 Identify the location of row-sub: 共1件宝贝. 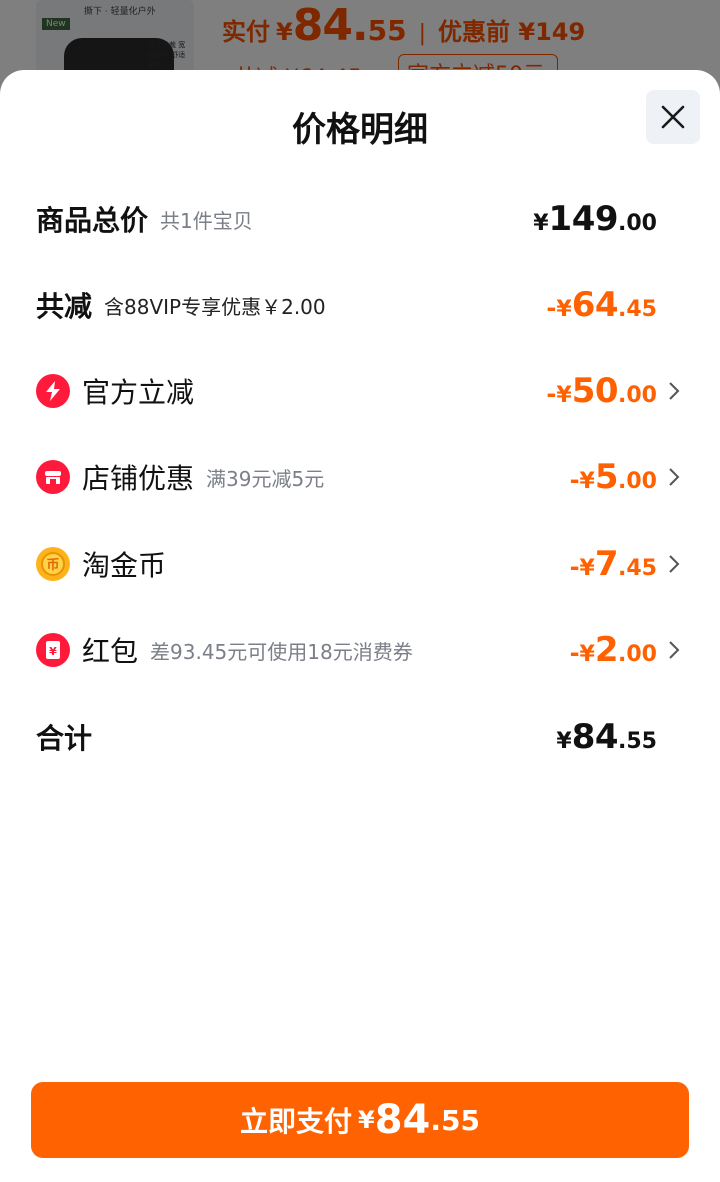
(206, 220).